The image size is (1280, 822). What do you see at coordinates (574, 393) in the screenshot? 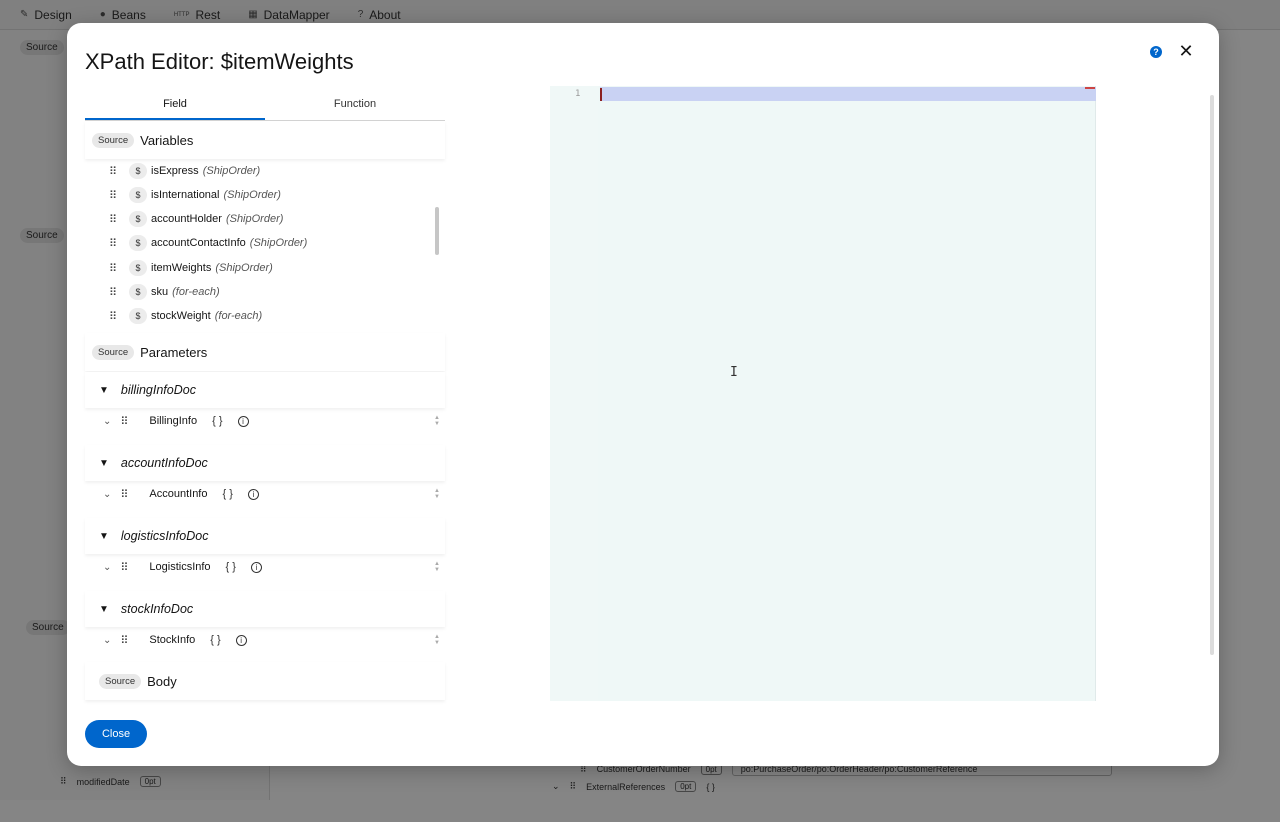
I see `editor-gutter: 1` at bounding box center [574, 393].